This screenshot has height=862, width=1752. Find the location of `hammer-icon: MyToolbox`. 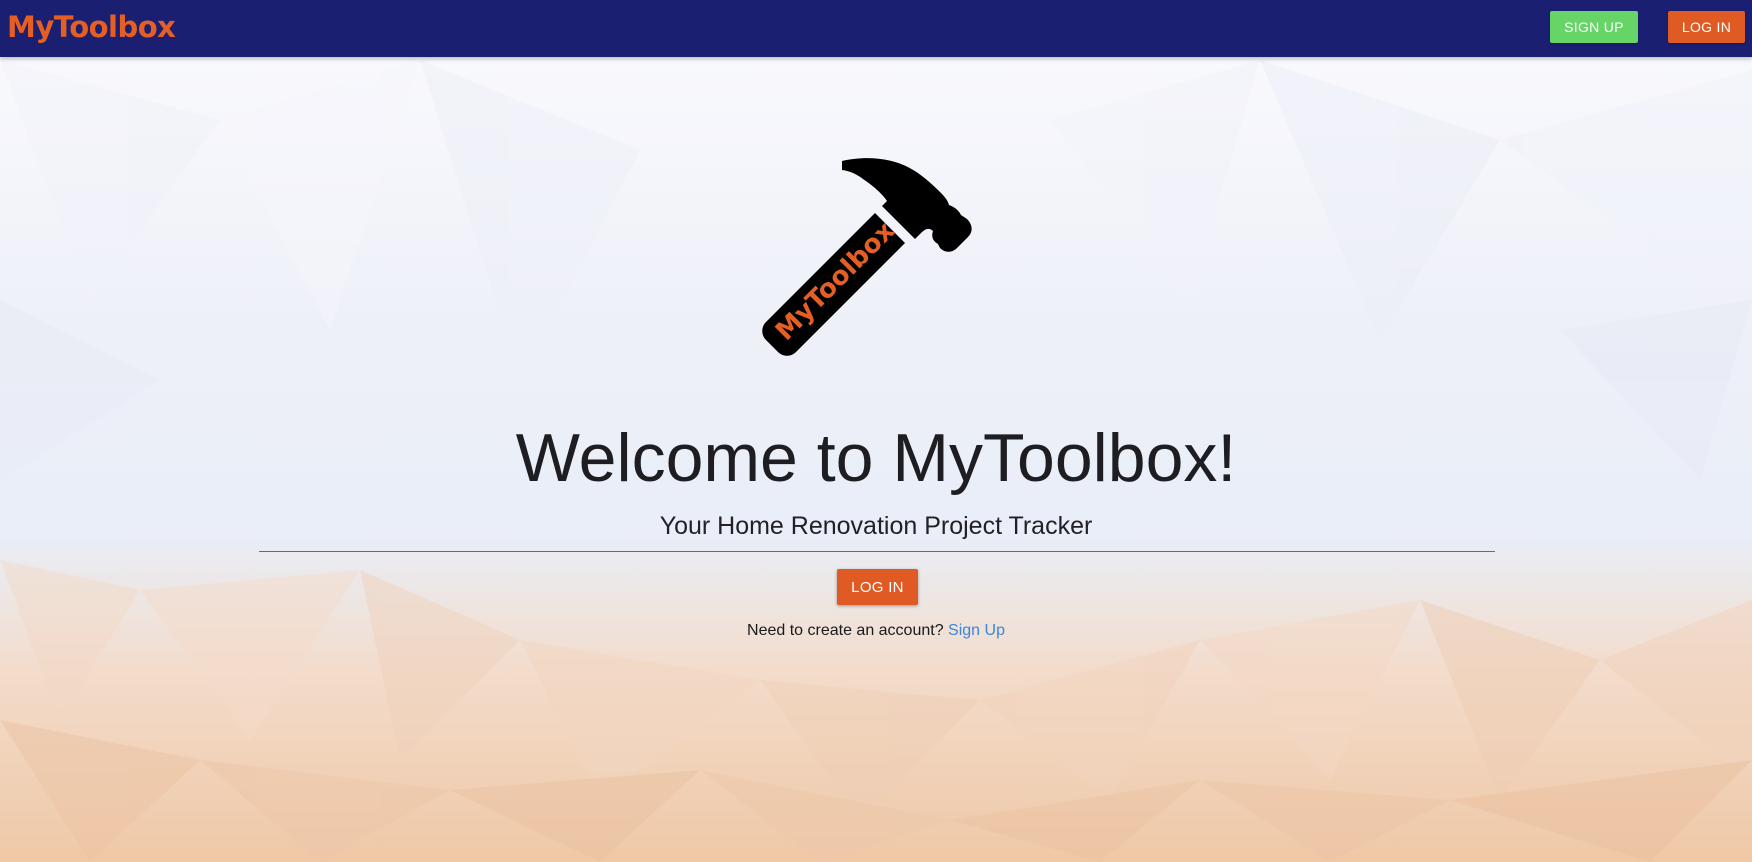

hammer-icon: MyToolbox is located at coordinates (867, 257).